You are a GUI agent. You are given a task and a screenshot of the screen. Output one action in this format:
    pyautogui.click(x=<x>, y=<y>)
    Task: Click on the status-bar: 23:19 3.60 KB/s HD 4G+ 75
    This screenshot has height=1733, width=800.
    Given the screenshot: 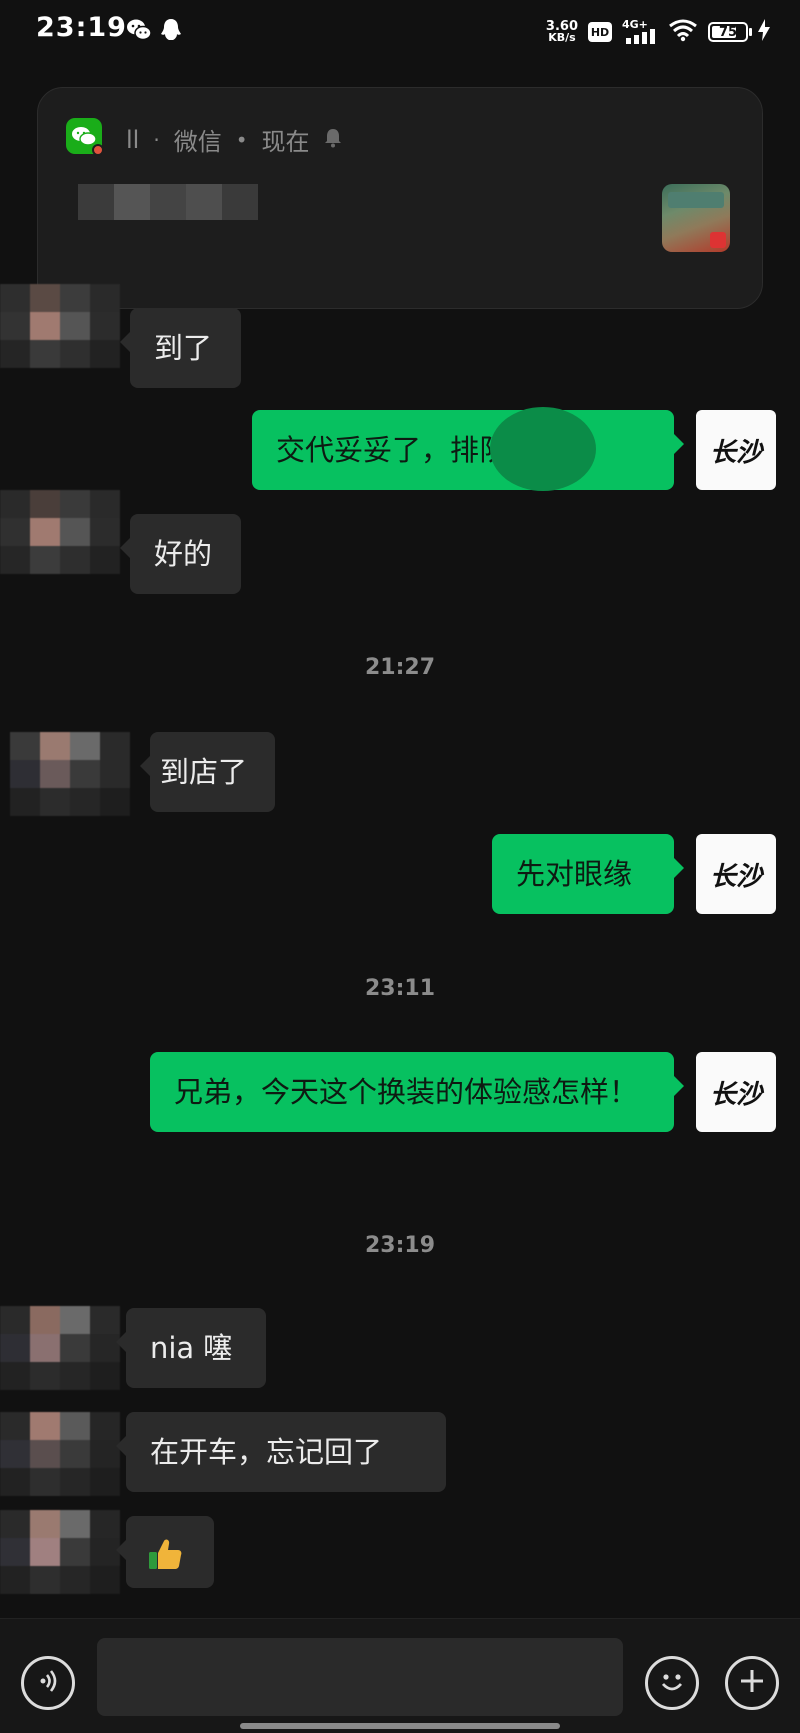 What is the action you would take?
    pyautogui.click(x=400, y=32)
    